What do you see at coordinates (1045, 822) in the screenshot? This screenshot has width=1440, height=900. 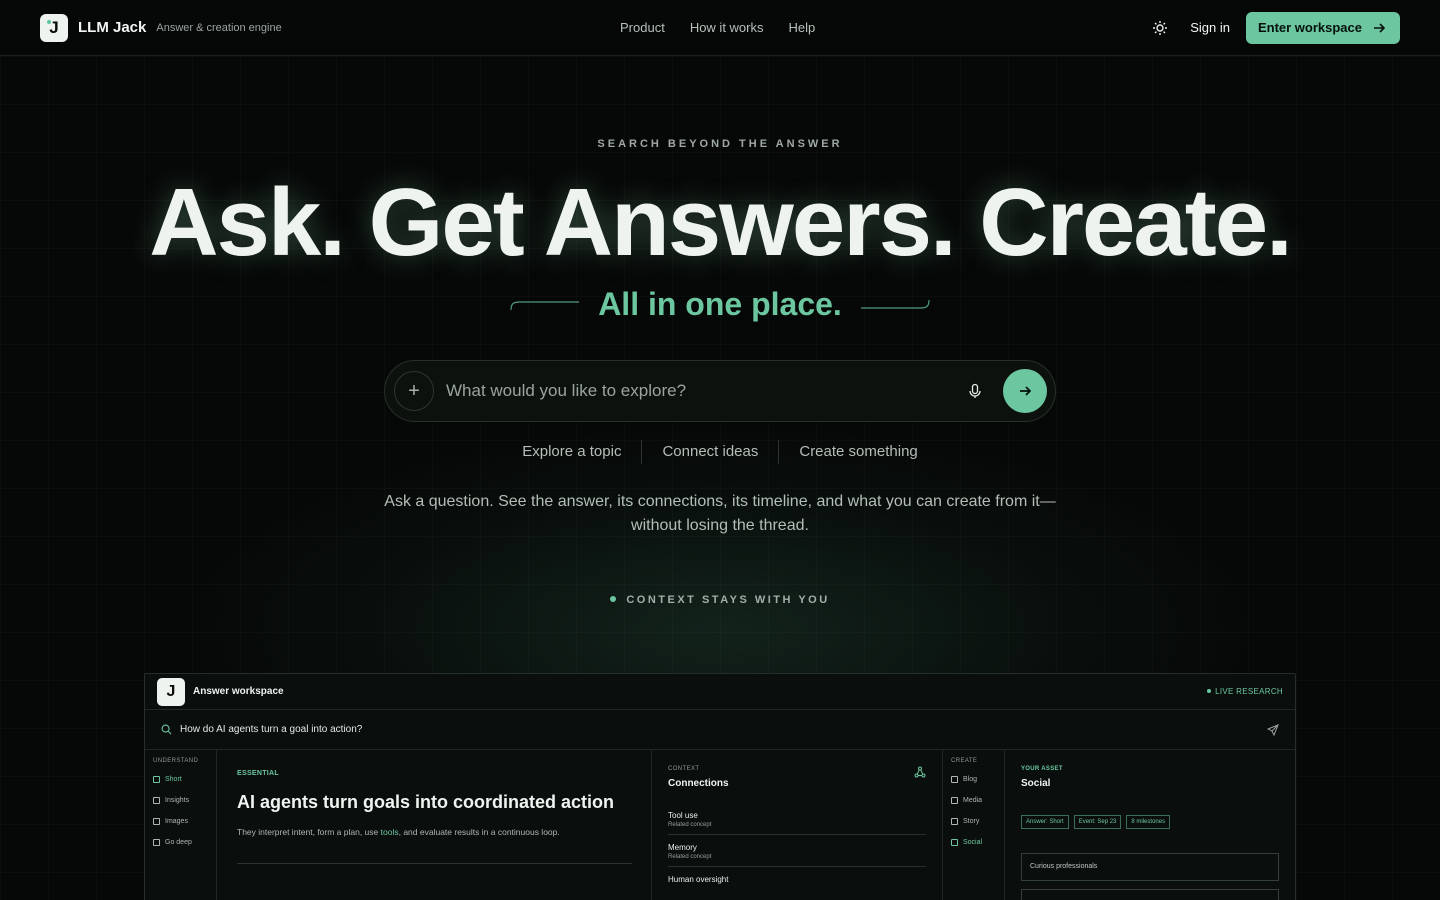 I see `tag-answer: Answer: Short` at bounding box center [1045, 822].